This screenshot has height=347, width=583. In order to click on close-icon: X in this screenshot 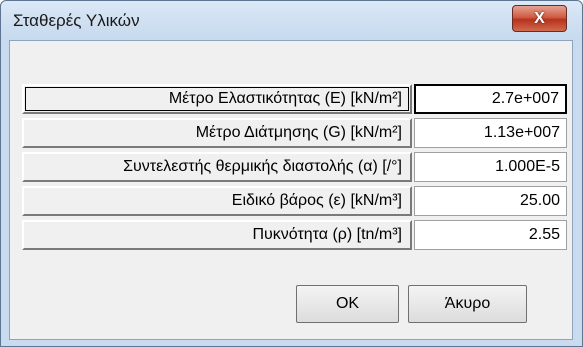, I will do `click(539, 18)`.